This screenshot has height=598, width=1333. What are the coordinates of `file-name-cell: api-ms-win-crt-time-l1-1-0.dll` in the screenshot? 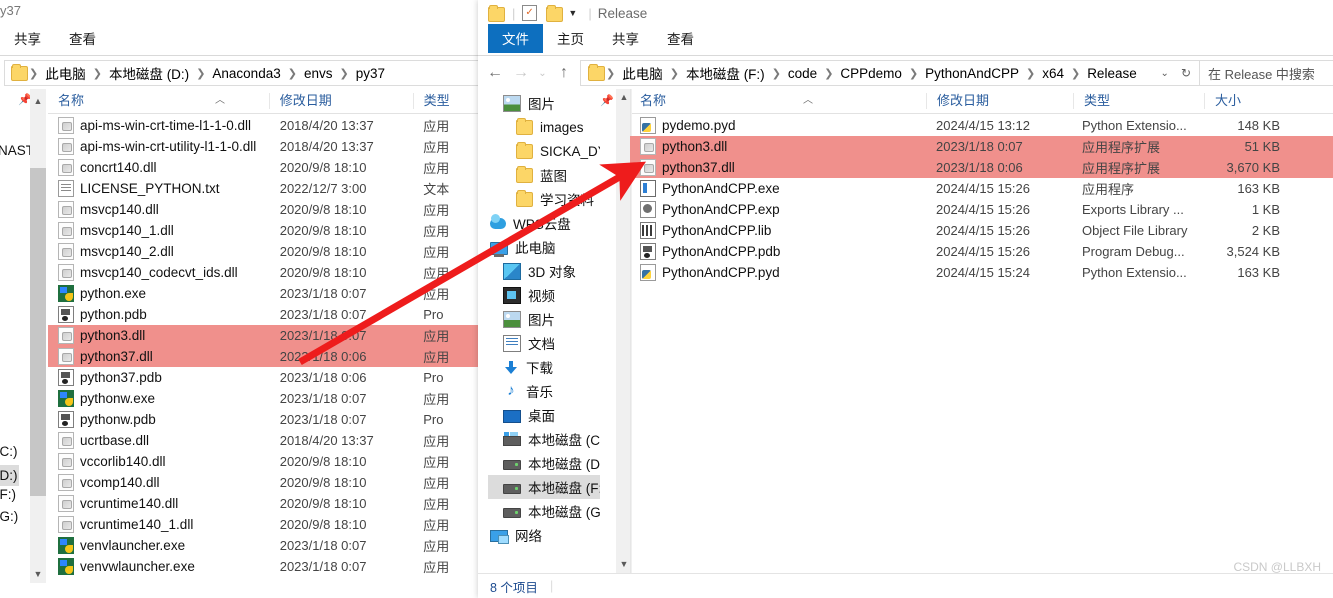 It's located at (159, 125).